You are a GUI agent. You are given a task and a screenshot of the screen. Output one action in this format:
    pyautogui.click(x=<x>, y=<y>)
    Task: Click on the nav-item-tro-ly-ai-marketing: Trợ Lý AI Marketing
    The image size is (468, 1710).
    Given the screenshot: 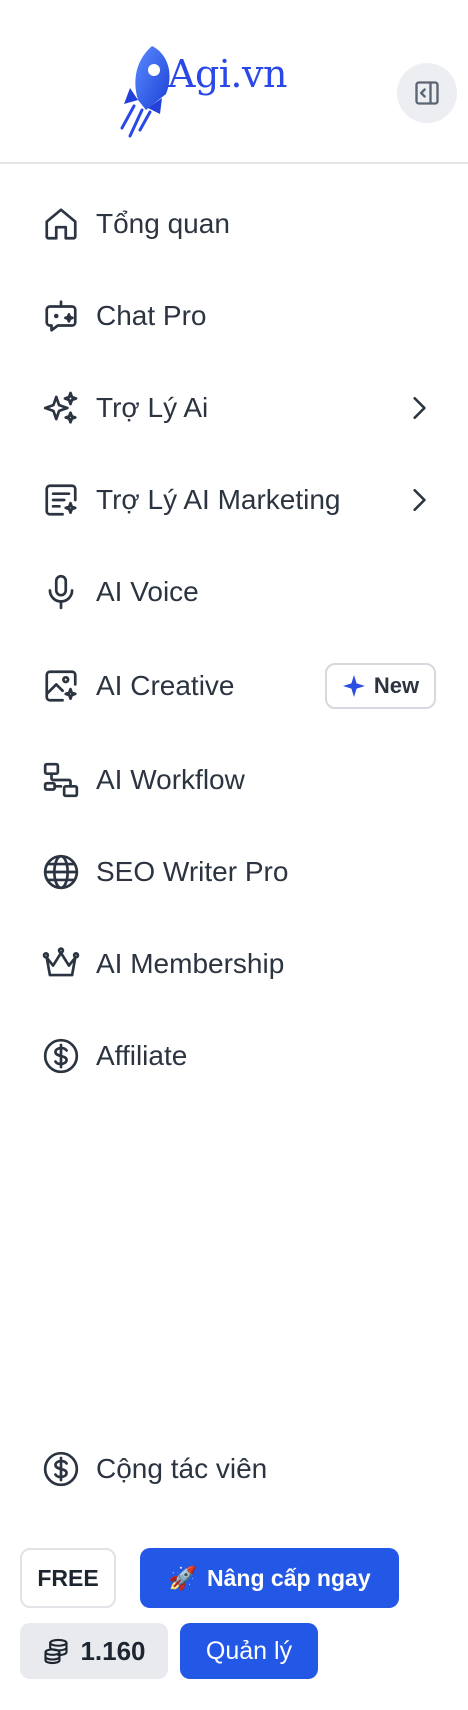 What is the action you would take?
    pyautogui.click(x=234, y=500)
    